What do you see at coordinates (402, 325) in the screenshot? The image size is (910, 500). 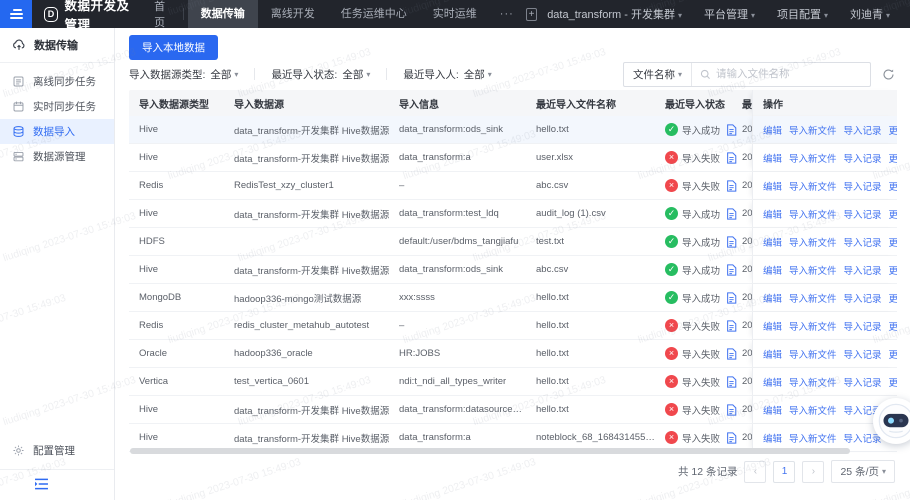 I see `cell-import-info: –` at bounding box center [402, 325].